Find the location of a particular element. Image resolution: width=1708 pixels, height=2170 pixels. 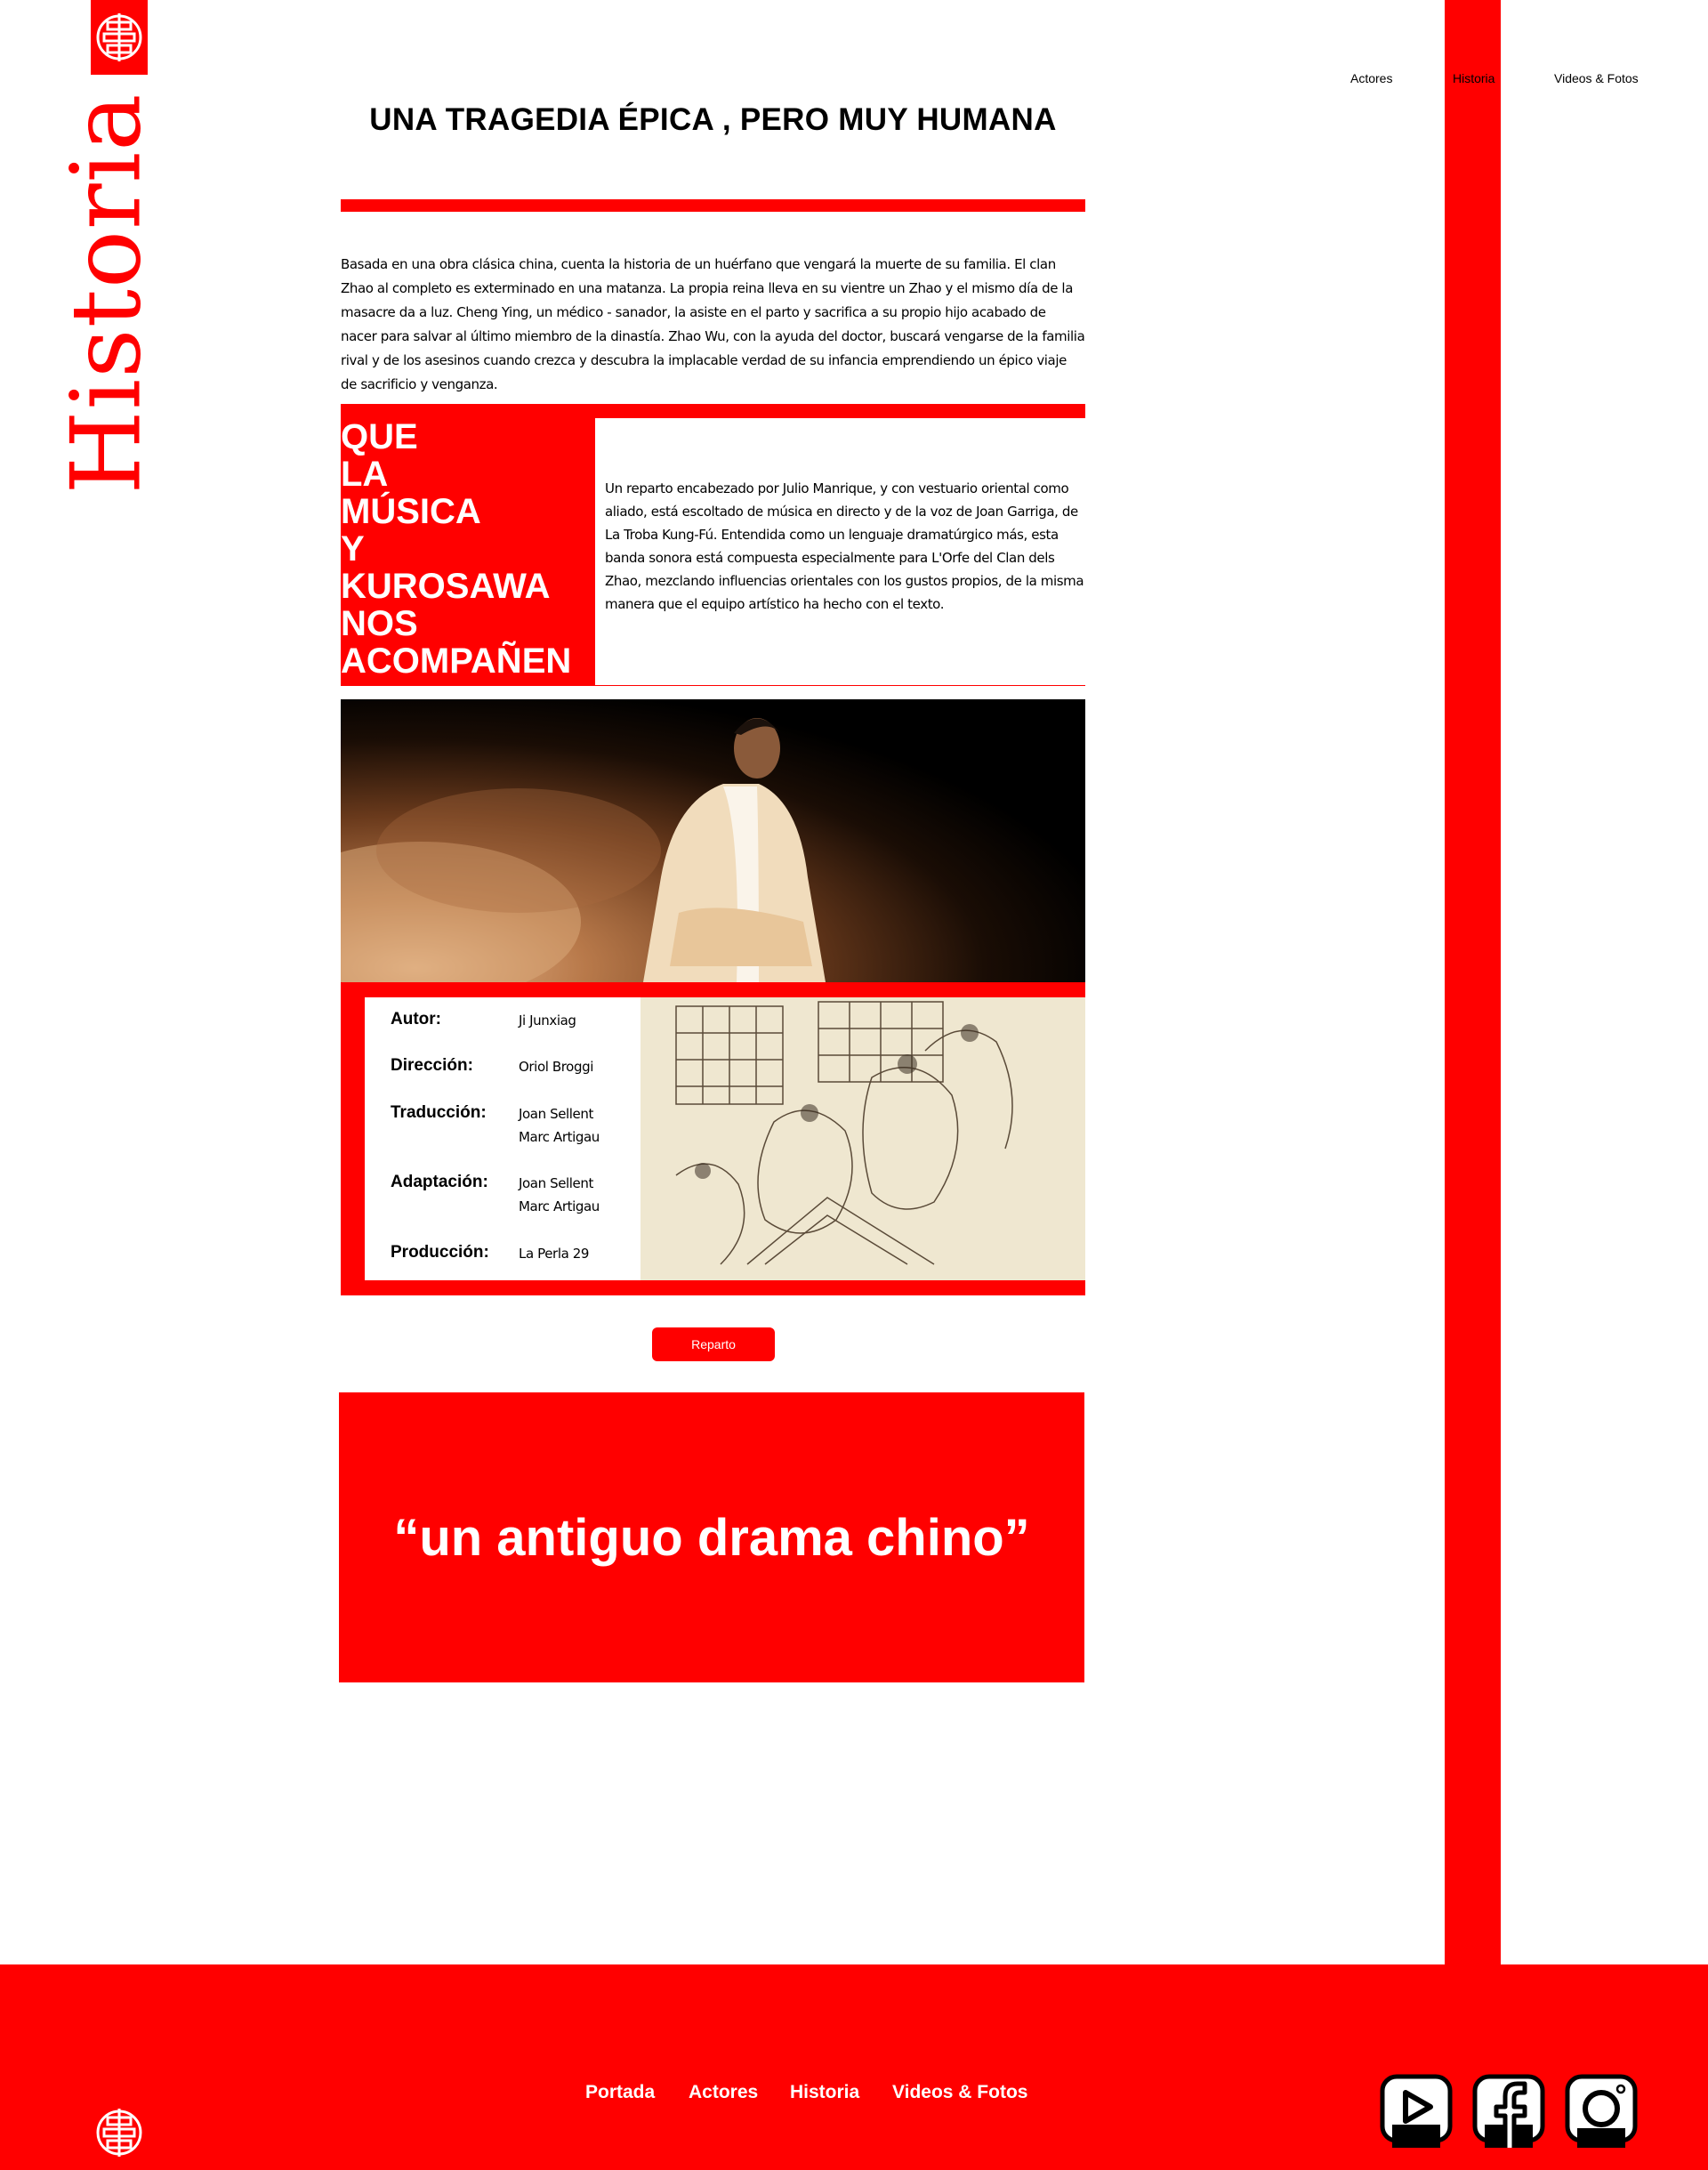

youtube-icon is located at coordinates (1416, 2110).